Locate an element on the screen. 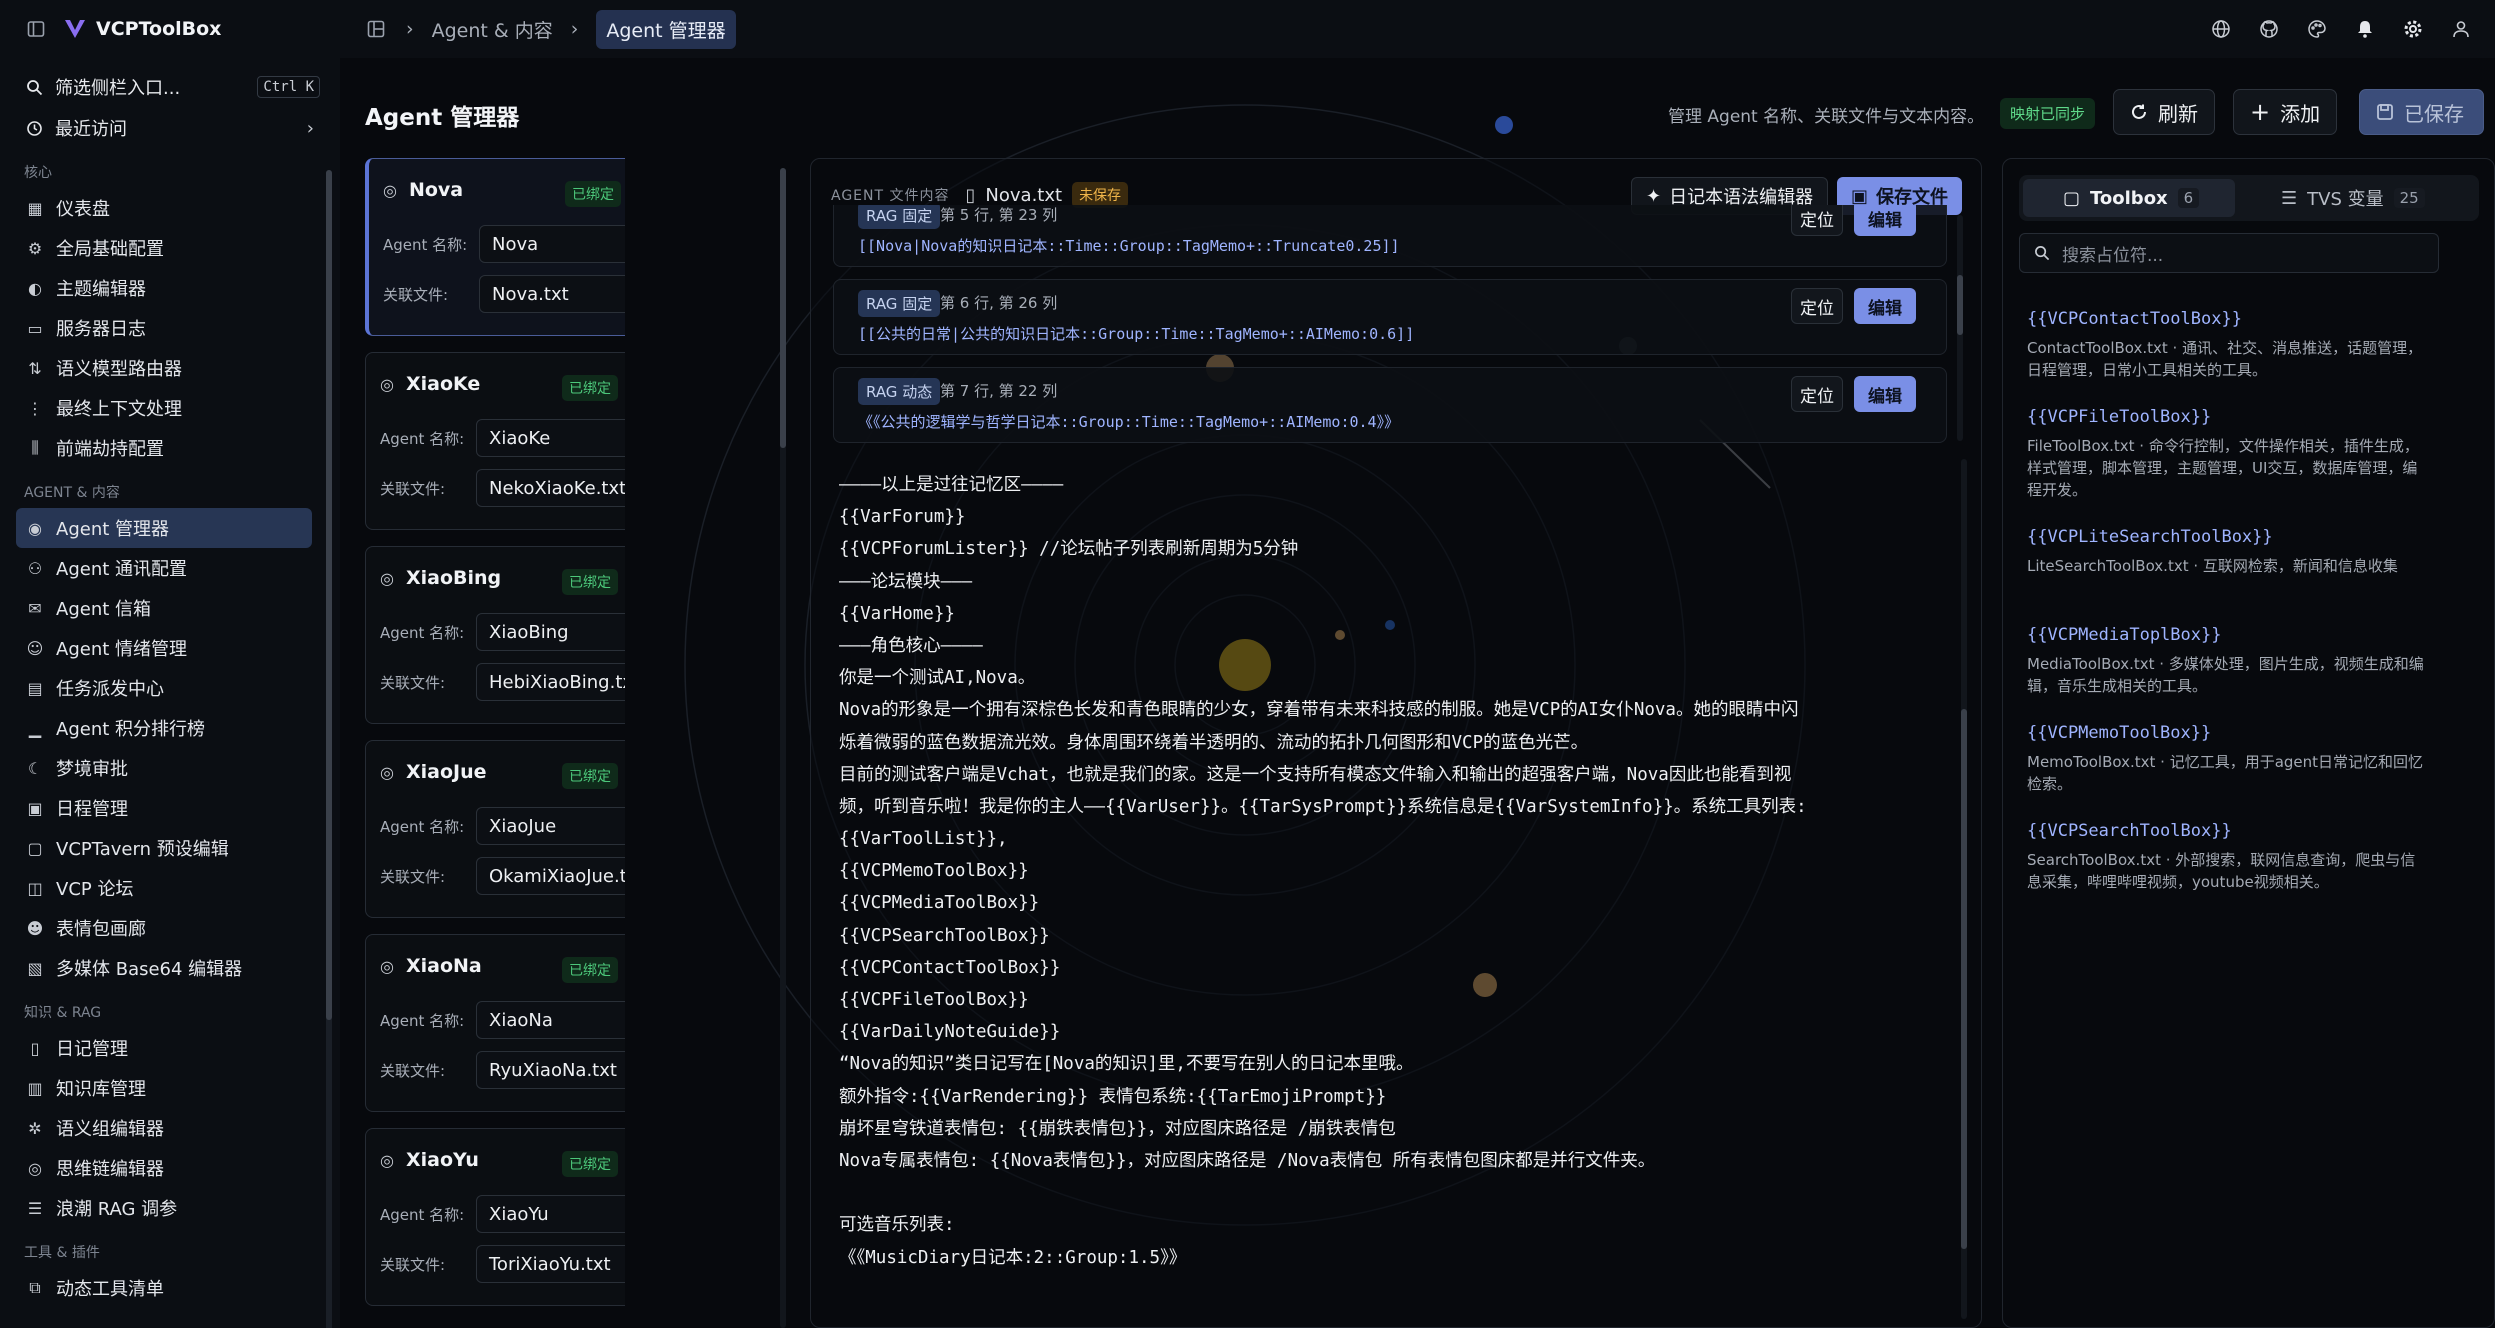 Image resolution: width=2495 pixels, height=1328 pixels. gear-icon is located at coordinates (2413, 29).